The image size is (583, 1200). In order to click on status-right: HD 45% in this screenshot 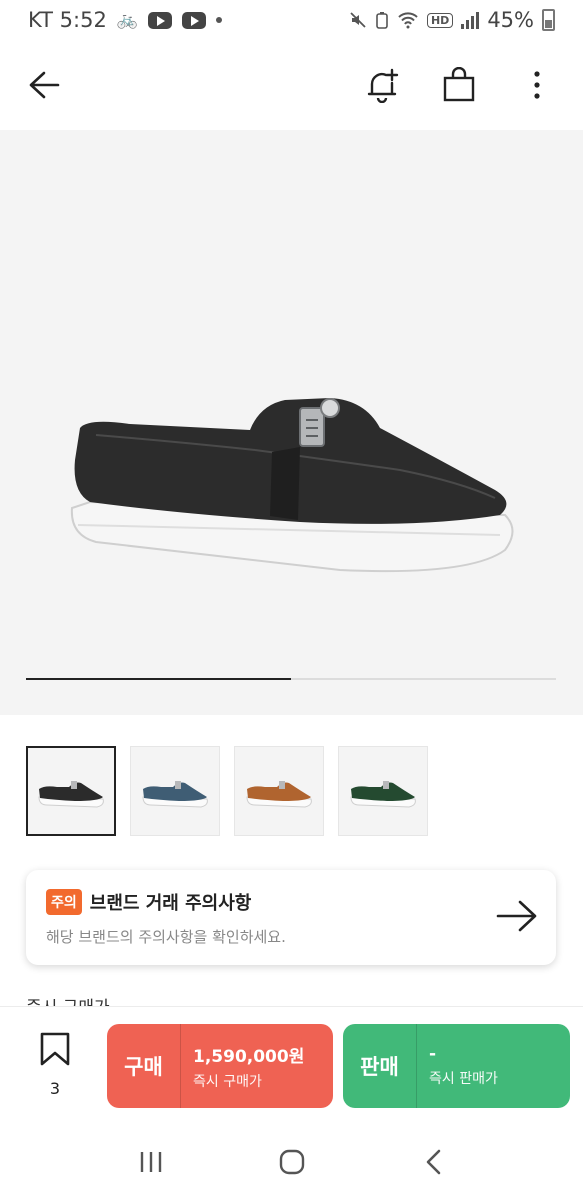, I will do `click(452, 20)`.